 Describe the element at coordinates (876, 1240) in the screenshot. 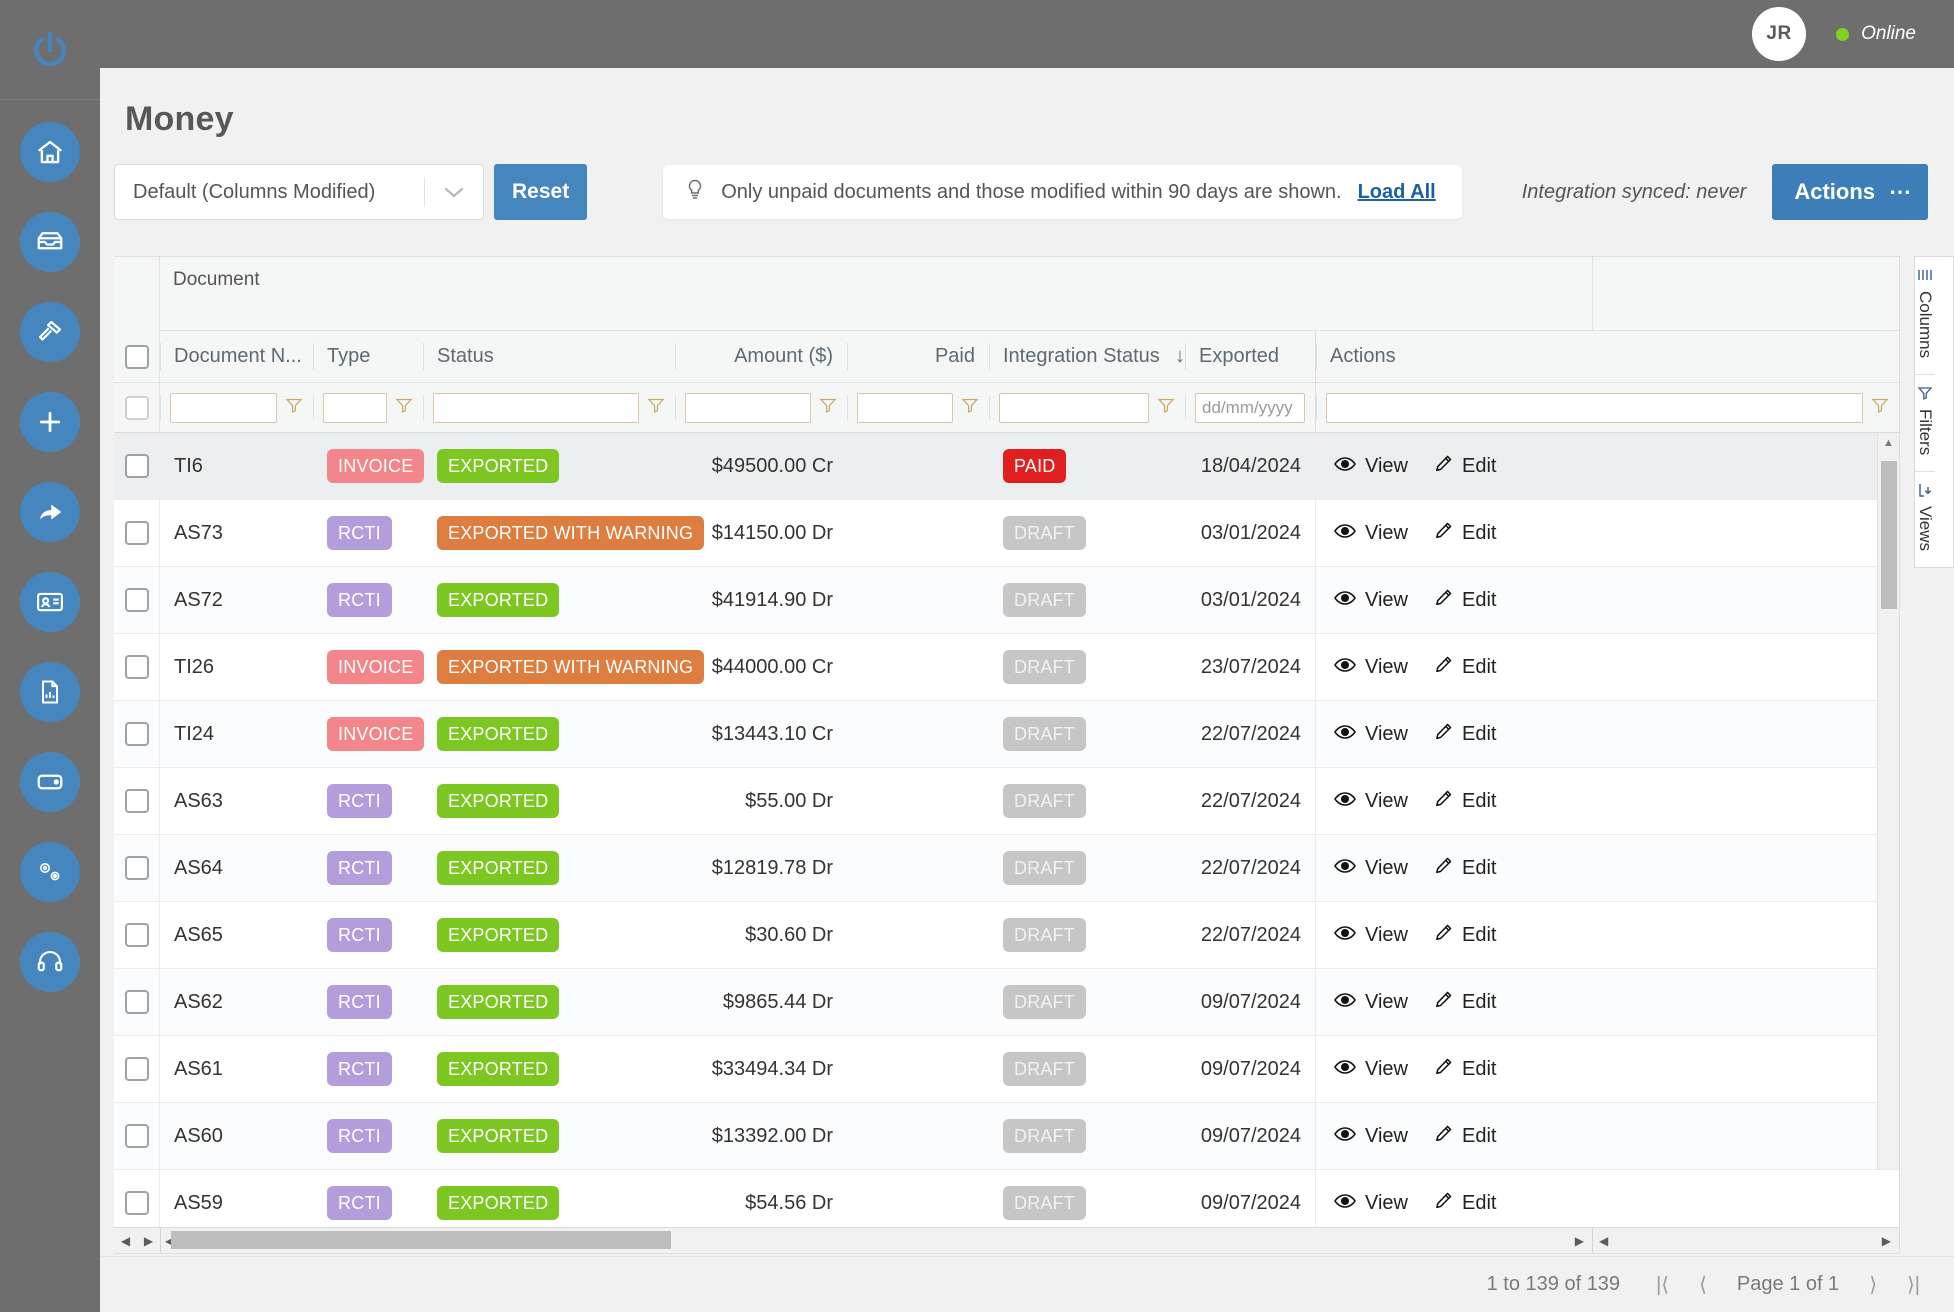

I see `hscroll-track-main: ◀ ▶` at that location.